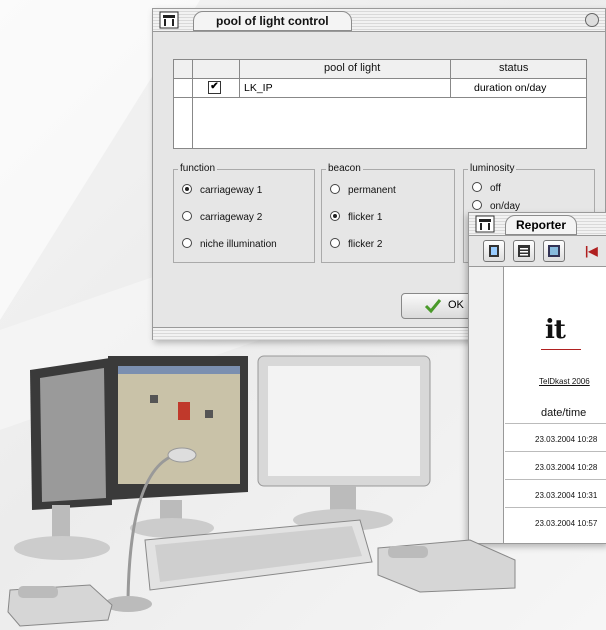 This screenshot has height=630, width=606. Describe the element at coordinates (486, 405) in the screenshot. I see `reporter-sidebar` at that location.